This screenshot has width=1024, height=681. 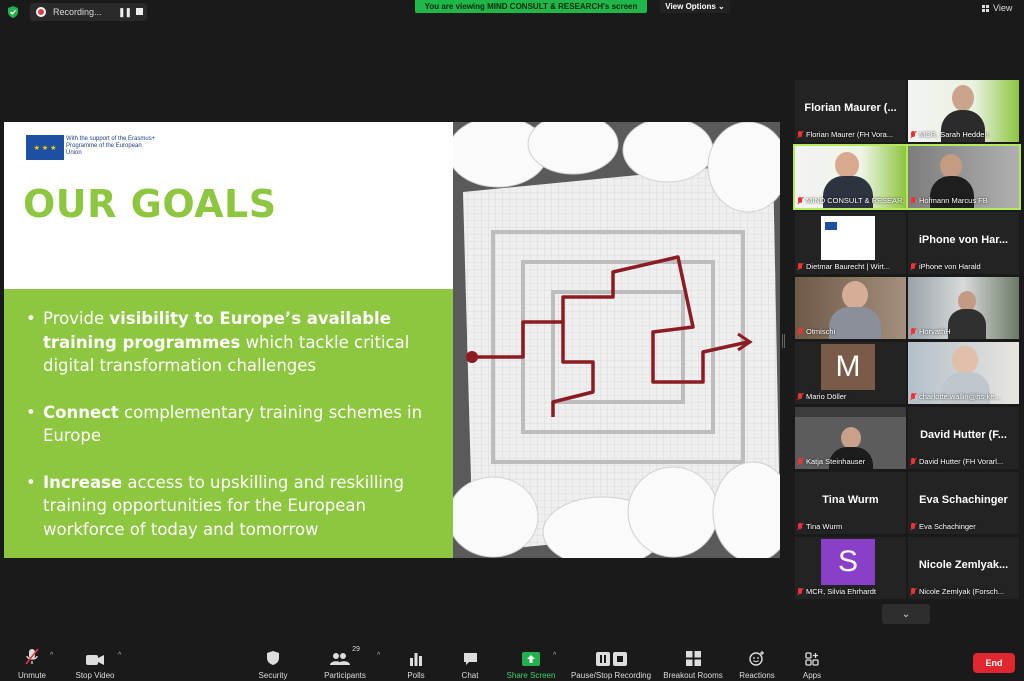 I want to click on participant-label: Otmischi, so click(x=850, y=331).